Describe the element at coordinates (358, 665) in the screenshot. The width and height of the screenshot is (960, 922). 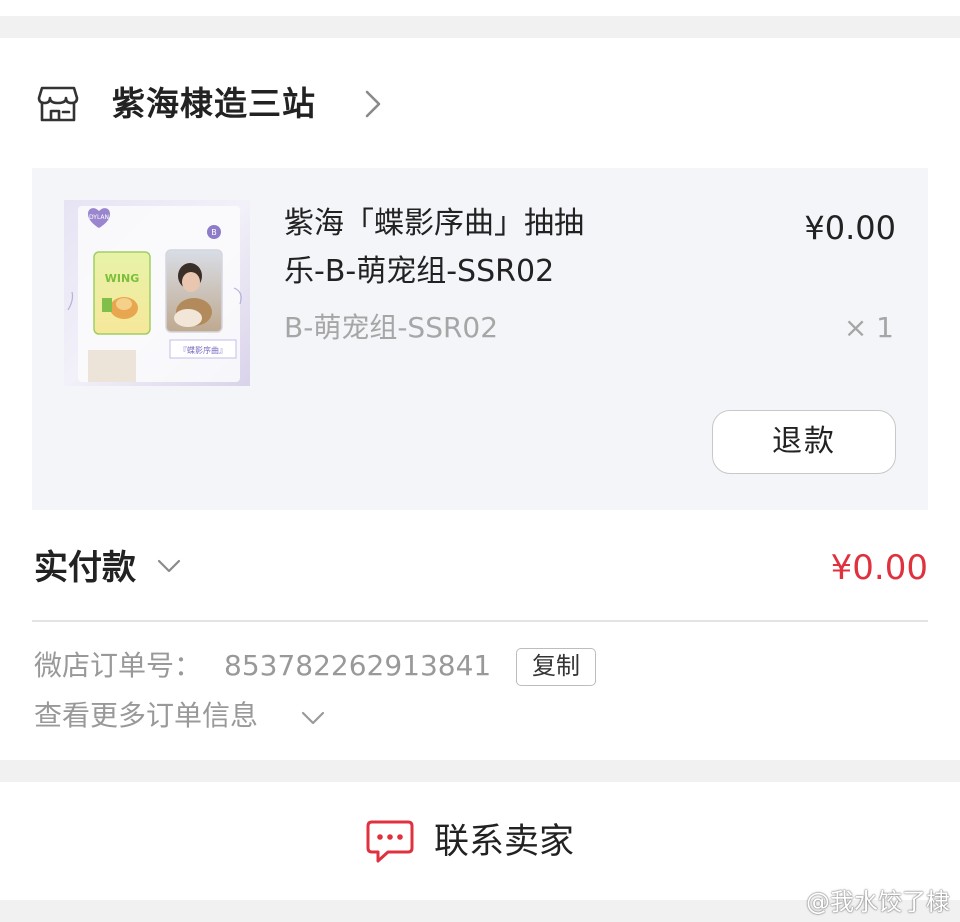
I see `order-number-value: 853782262913841` at that location.